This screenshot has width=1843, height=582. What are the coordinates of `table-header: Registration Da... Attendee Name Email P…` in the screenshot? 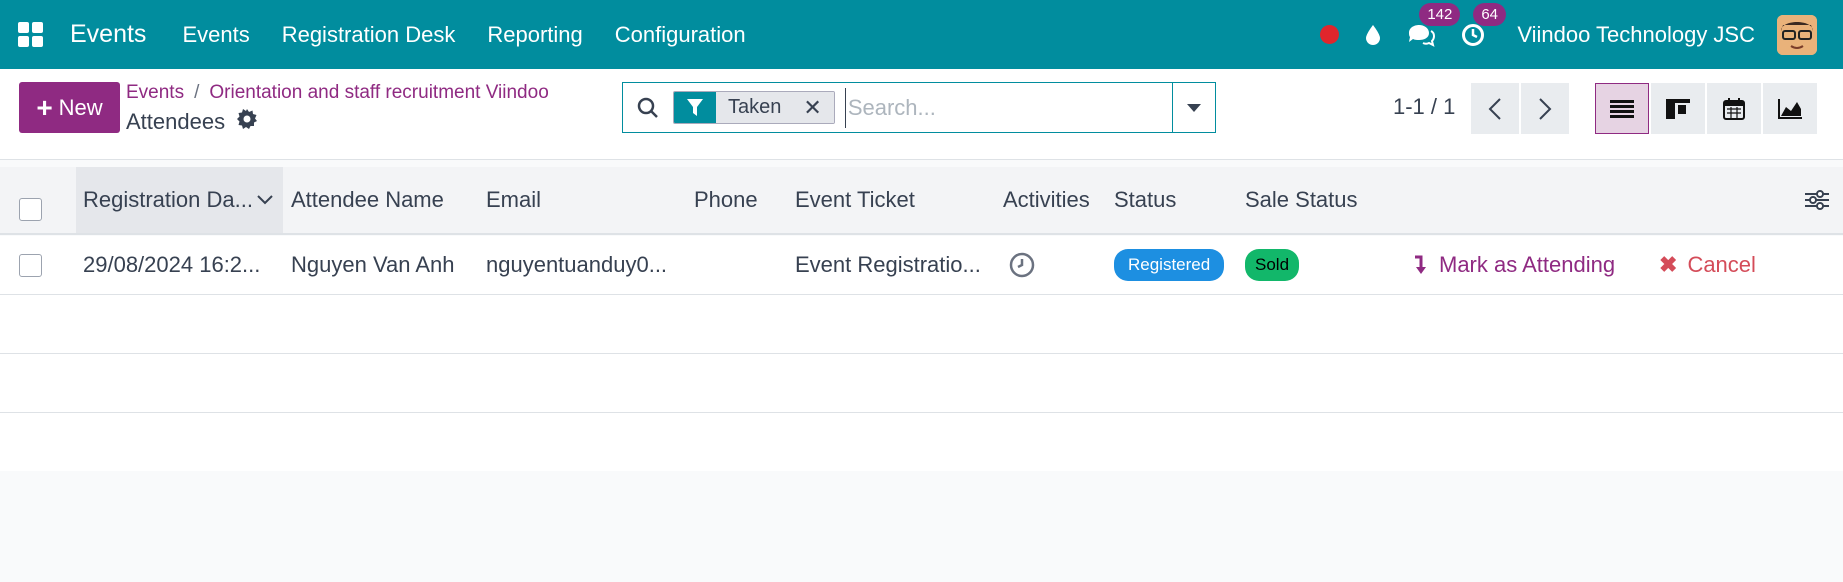 It's located at (921, 201).